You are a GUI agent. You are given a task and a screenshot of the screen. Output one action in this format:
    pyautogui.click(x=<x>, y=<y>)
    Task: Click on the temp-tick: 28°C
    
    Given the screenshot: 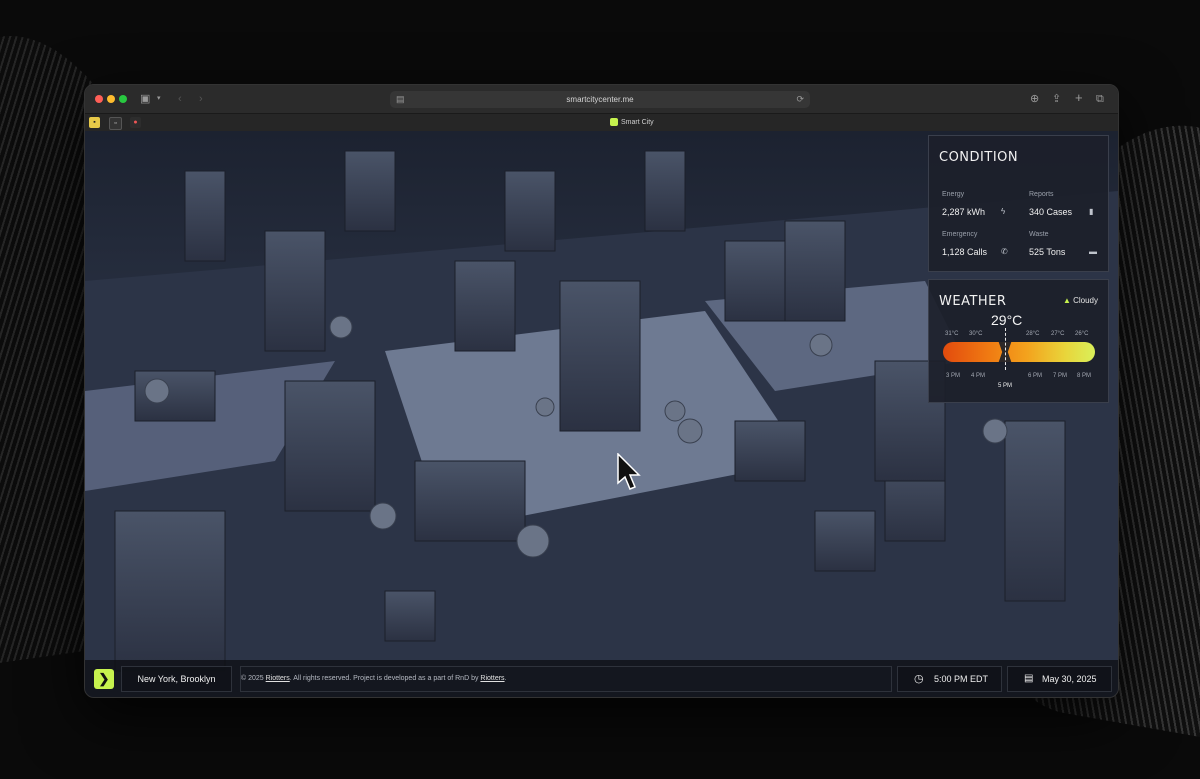 What is the action you would take?
    pyautogui.click(x=1033, y=334)
    